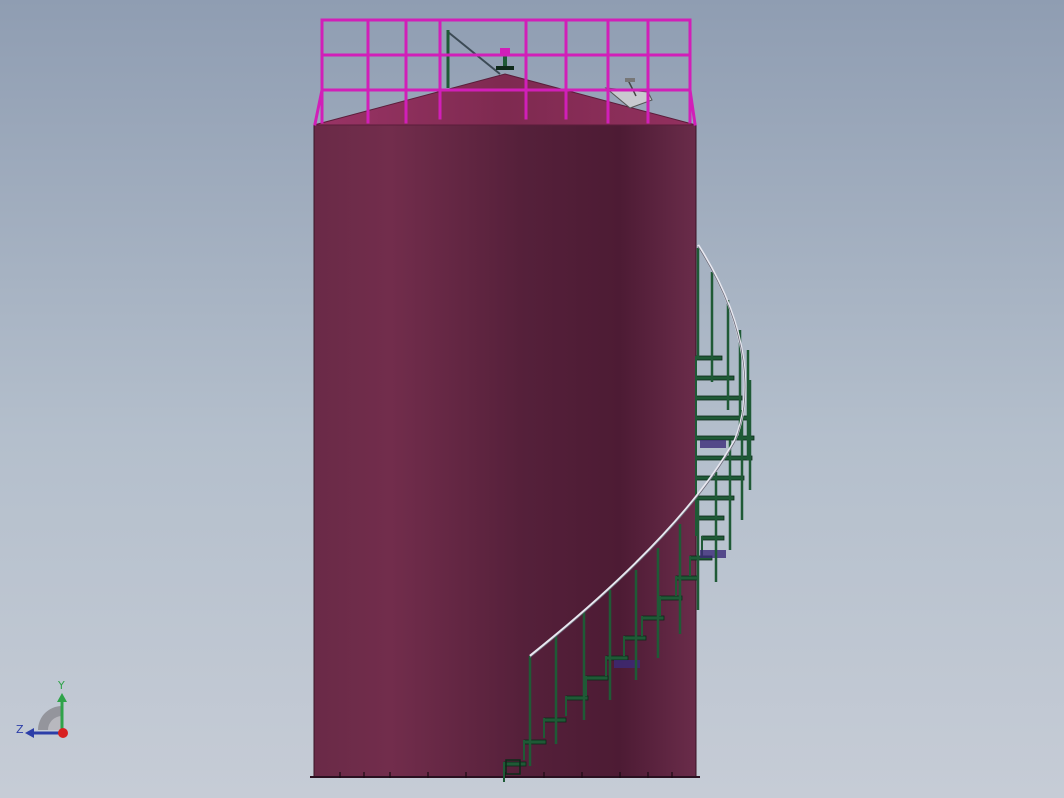 The image size is (1064, 798). What do you see at coordinates (61, 685) in the screenshot?
I see `y-axis-label: Y` at bounding box center [61, 685].